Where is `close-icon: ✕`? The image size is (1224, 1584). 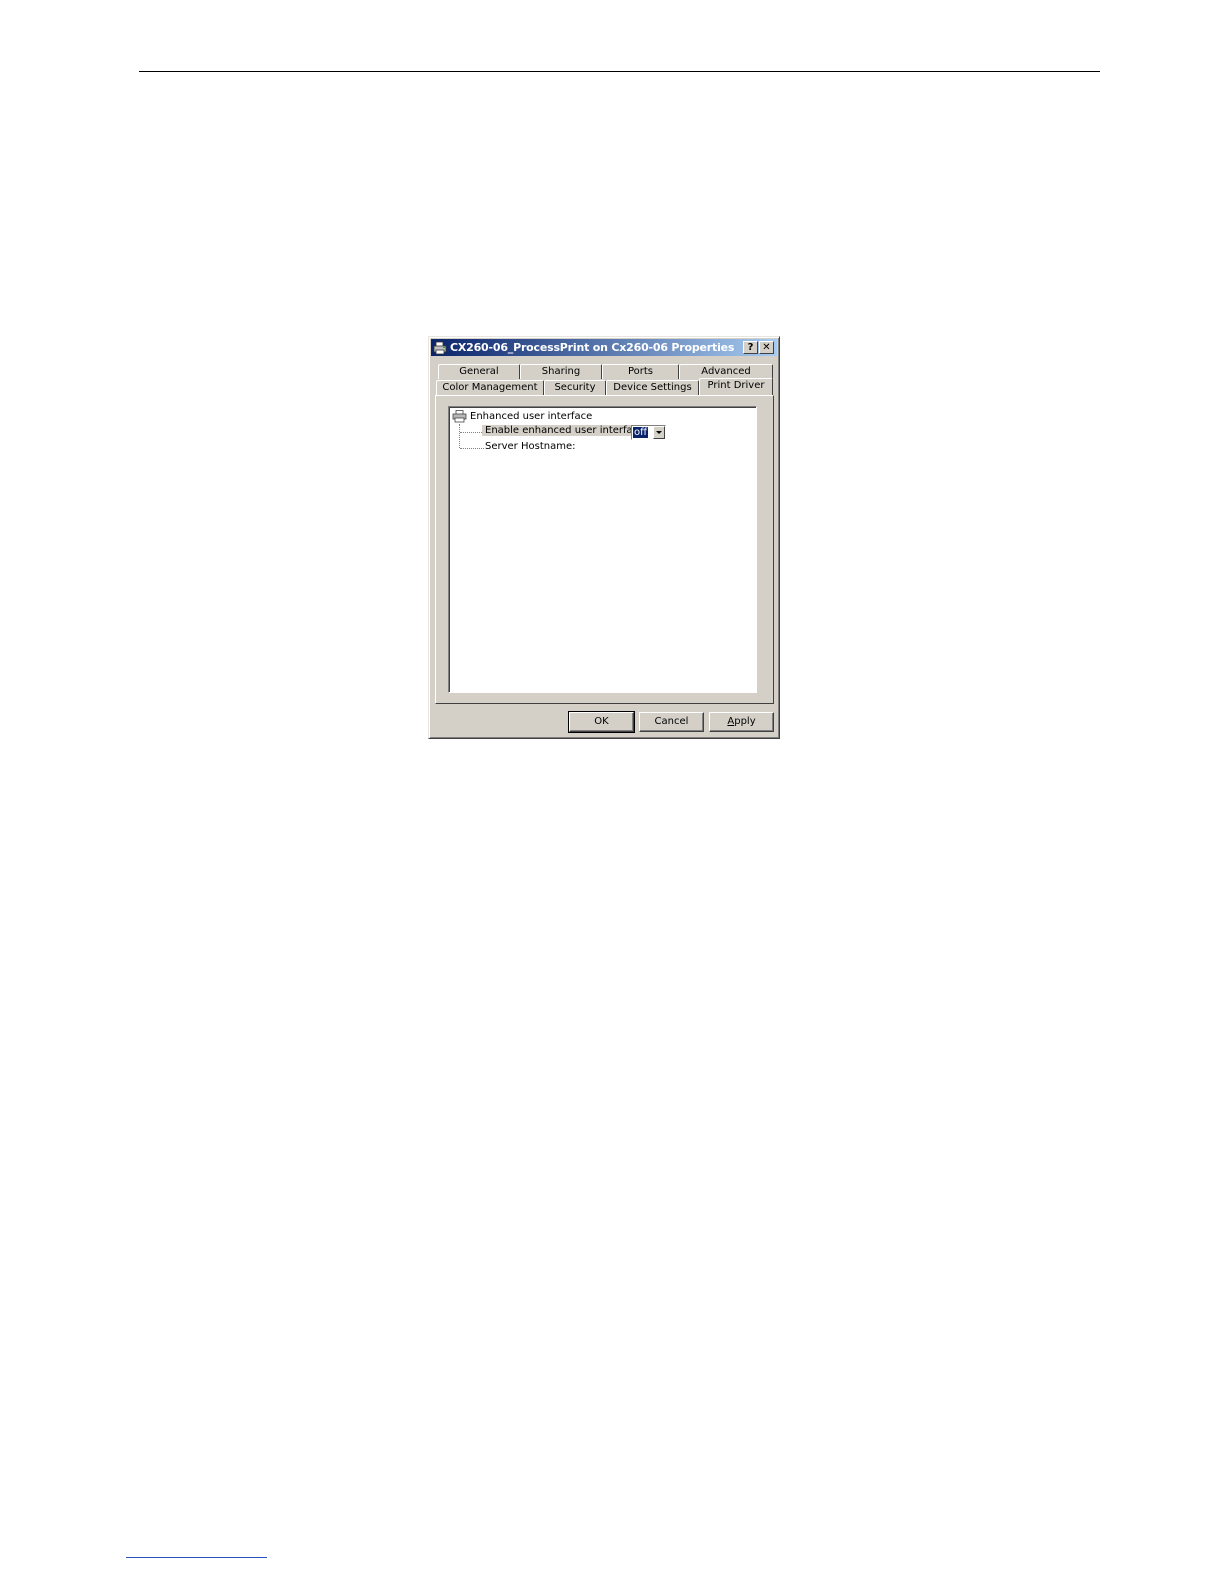 close-icon: ✕ is located at coordinates (766, 347).